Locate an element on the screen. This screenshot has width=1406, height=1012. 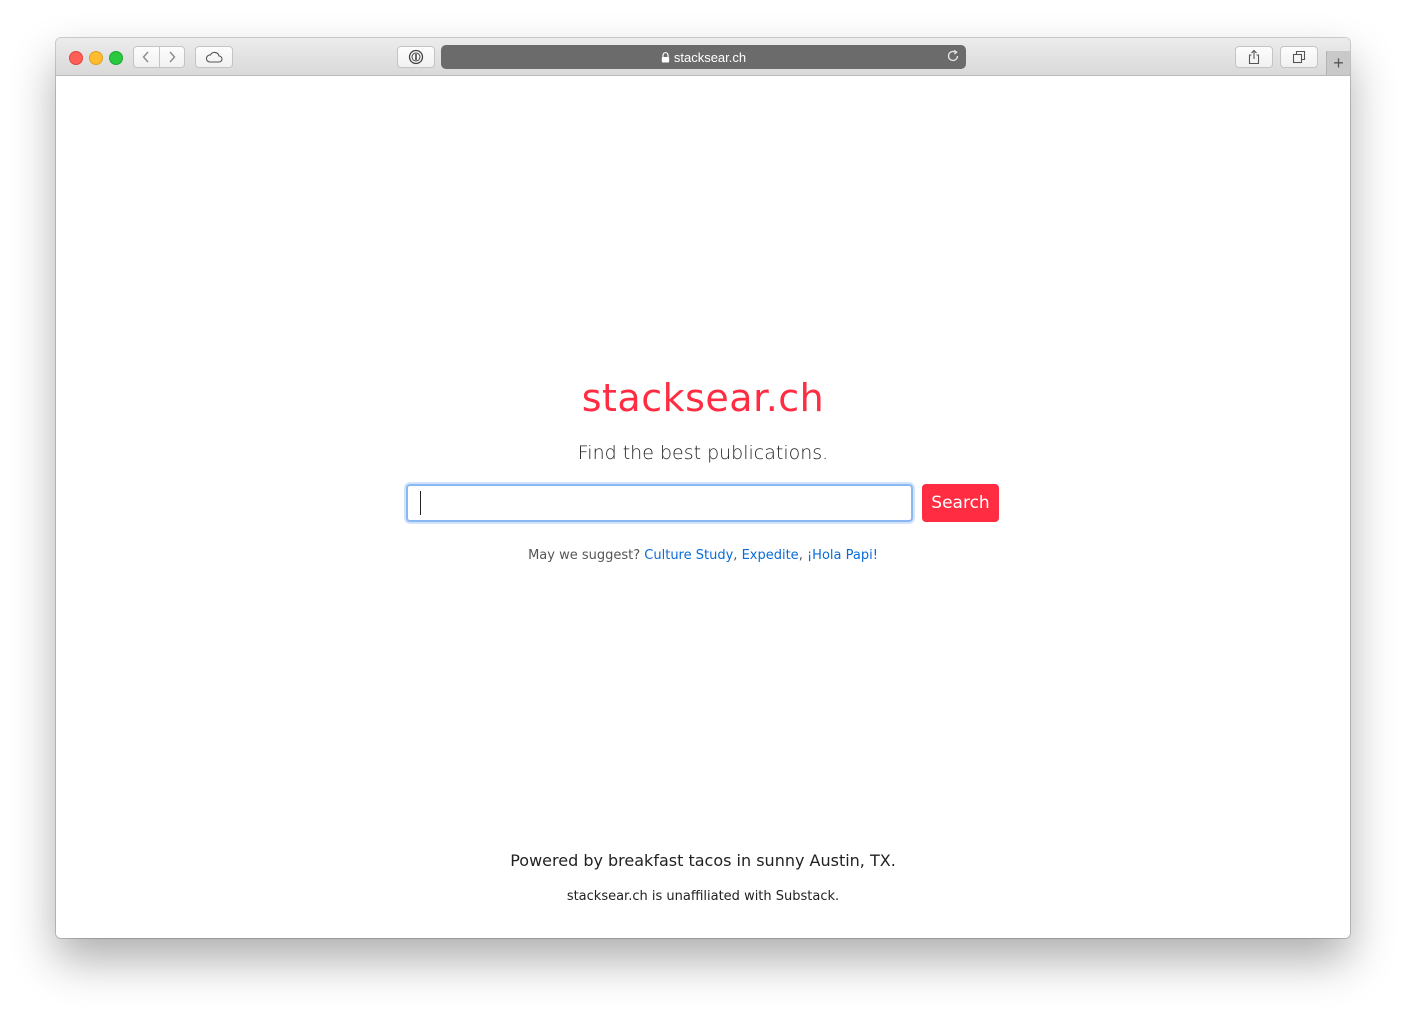
new-tab-button: + is located at coordinates (1338, 63).